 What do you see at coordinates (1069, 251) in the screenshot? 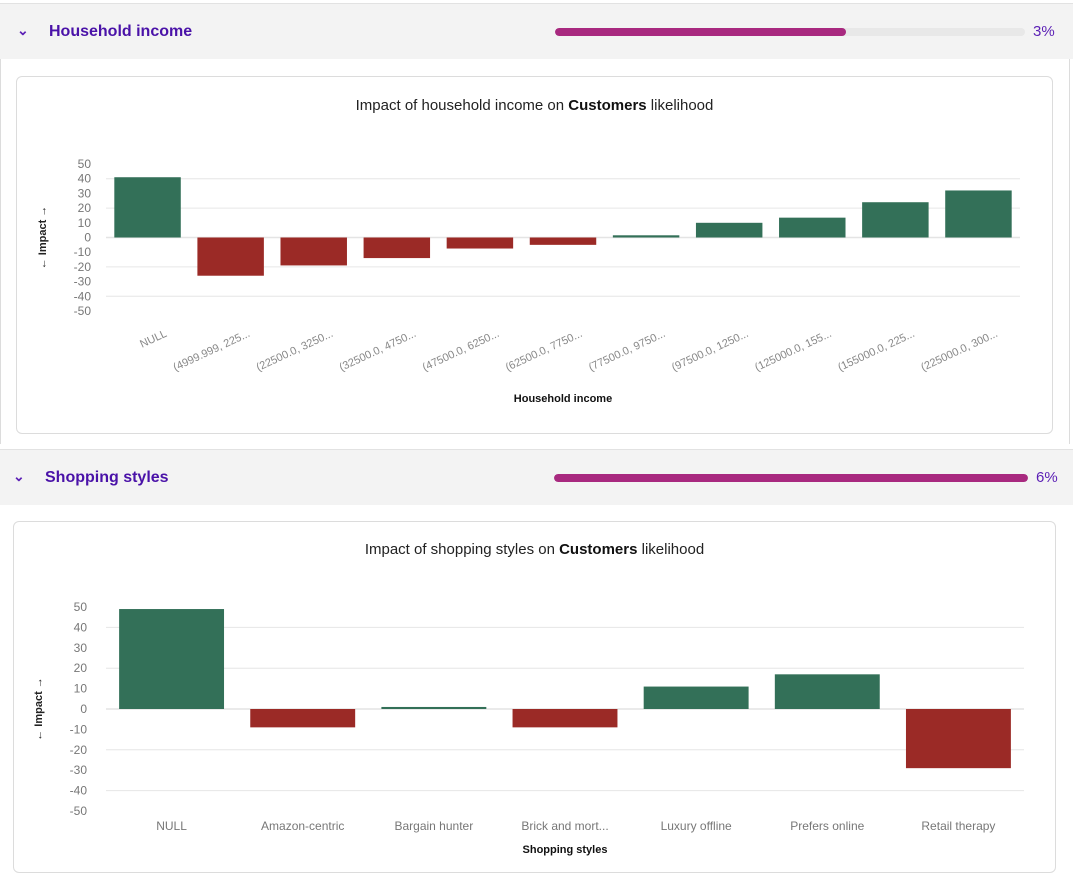
I see `panel-border-right` at bounding box center [1069, 251].